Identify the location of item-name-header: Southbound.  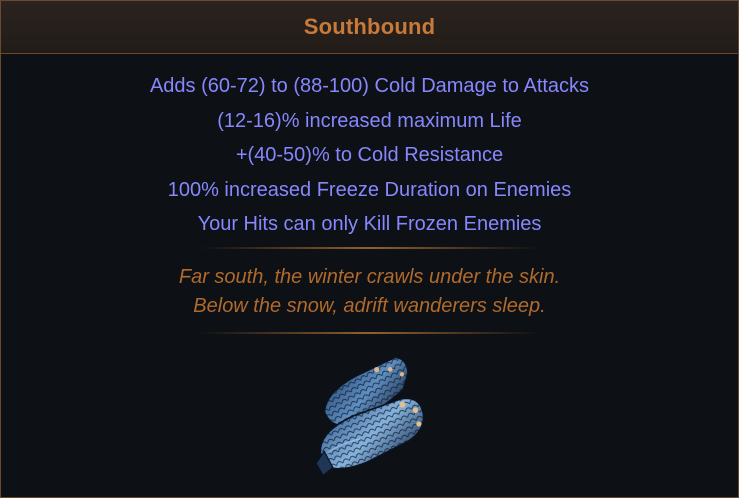
(369, 27).